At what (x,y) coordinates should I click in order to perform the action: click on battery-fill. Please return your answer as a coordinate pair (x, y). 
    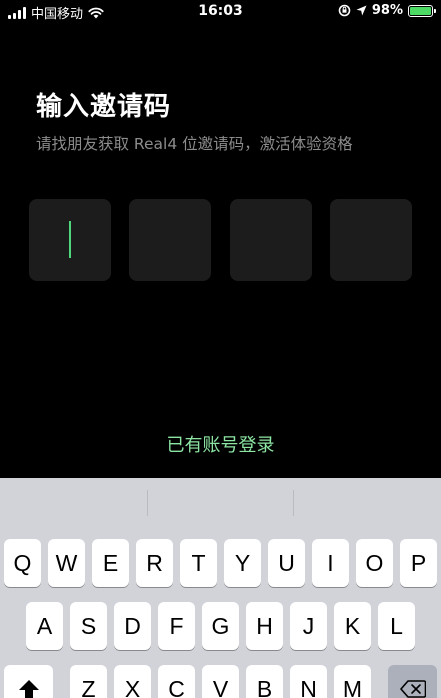
    Looking at the image, I should click on (420, 10).